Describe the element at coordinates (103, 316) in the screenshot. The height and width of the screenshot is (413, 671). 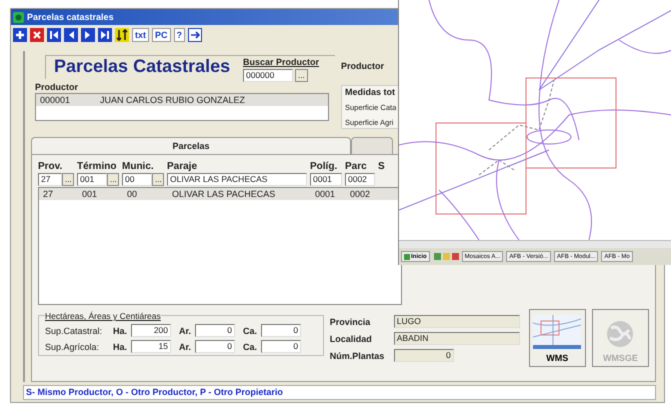
I see `group-title: Hectáreas, Áreas y Centiáreas` at that location.